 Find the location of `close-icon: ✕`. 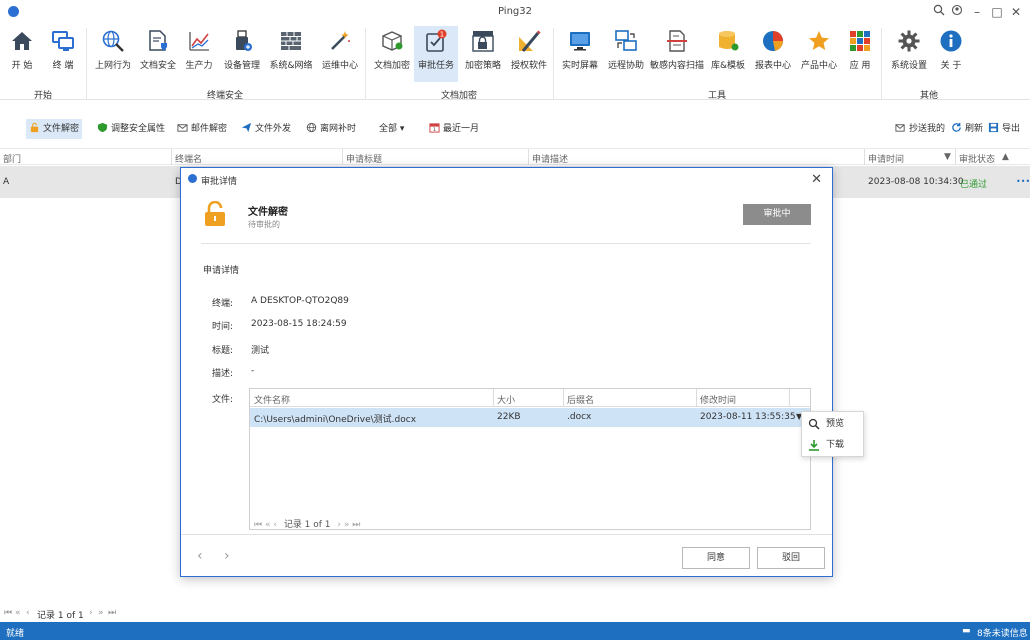

close-icon: ✕ is located at coordinates (1016, 12).